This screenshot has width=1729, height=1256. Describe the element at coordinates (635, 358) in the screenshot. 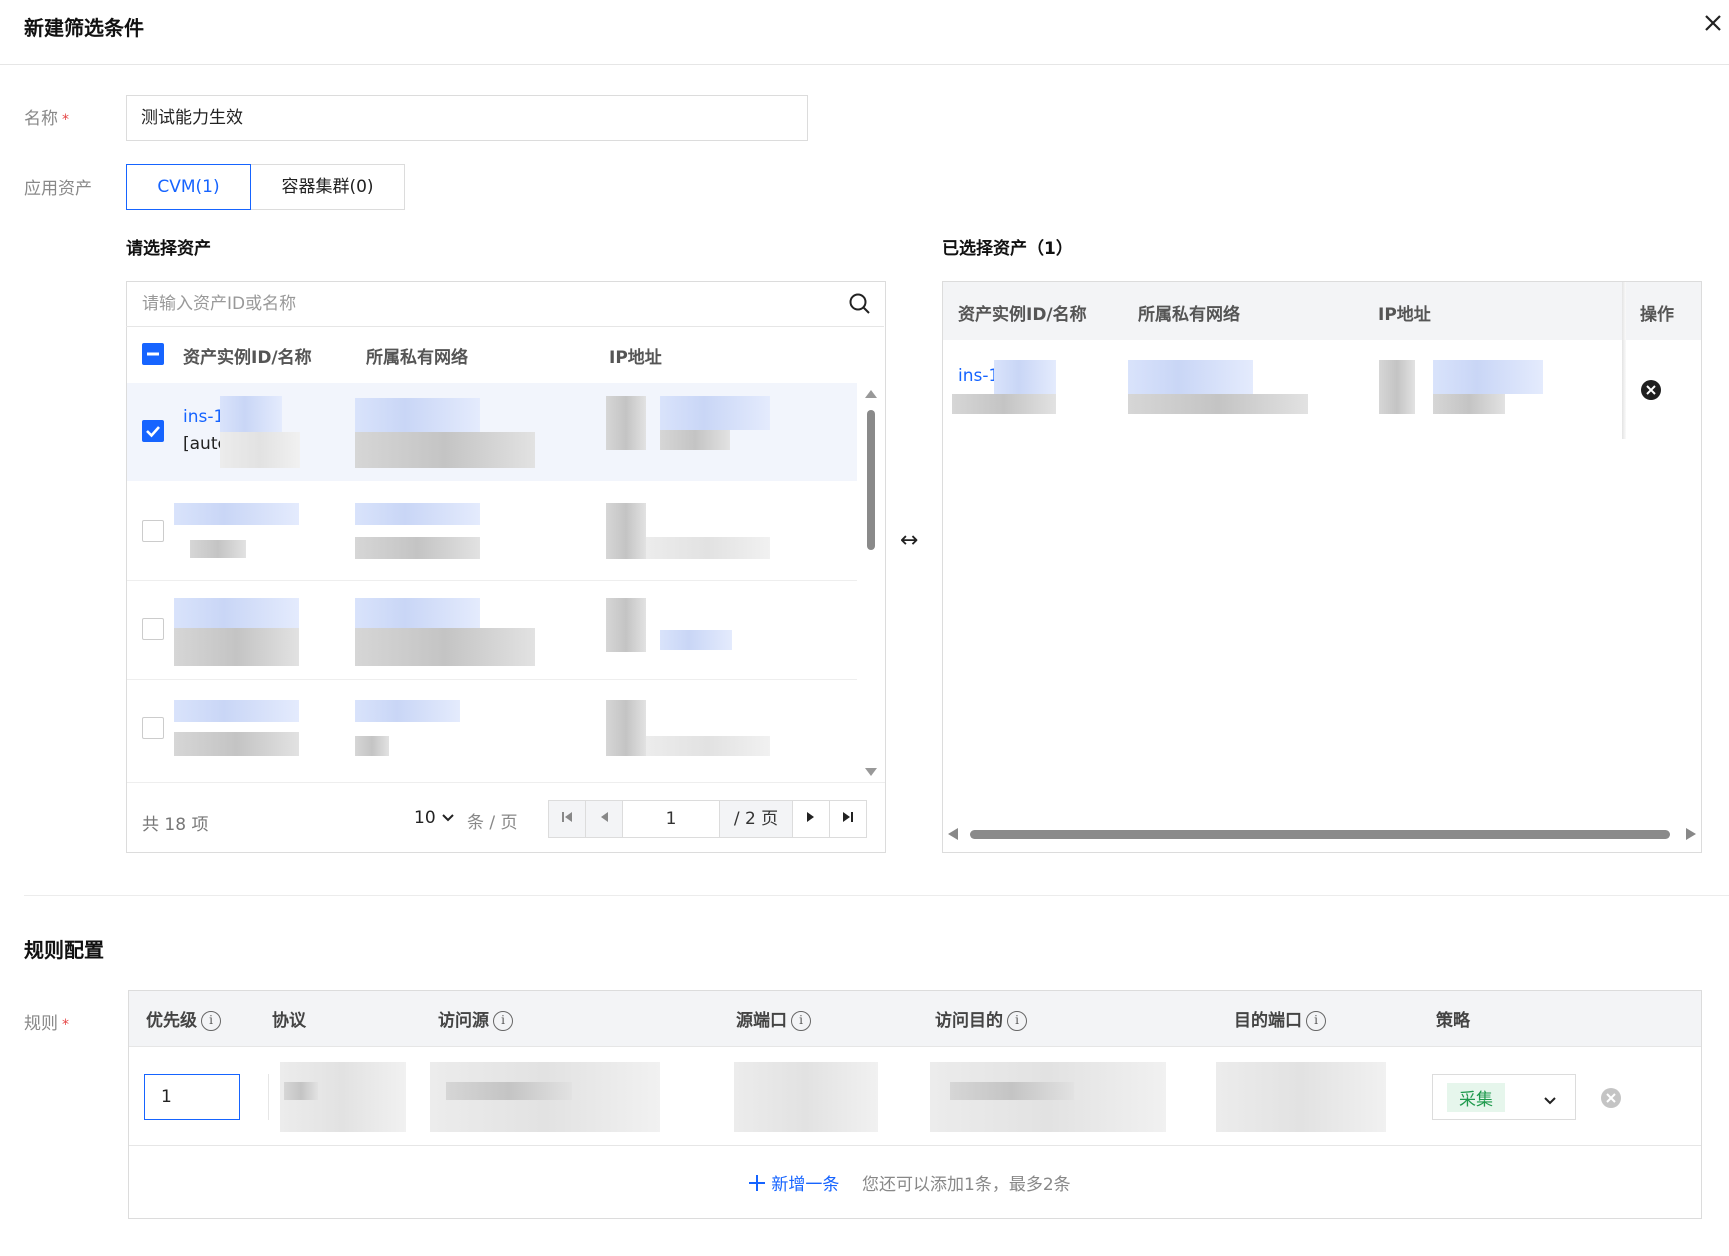

I see `col-ip: IP地址` at that location.